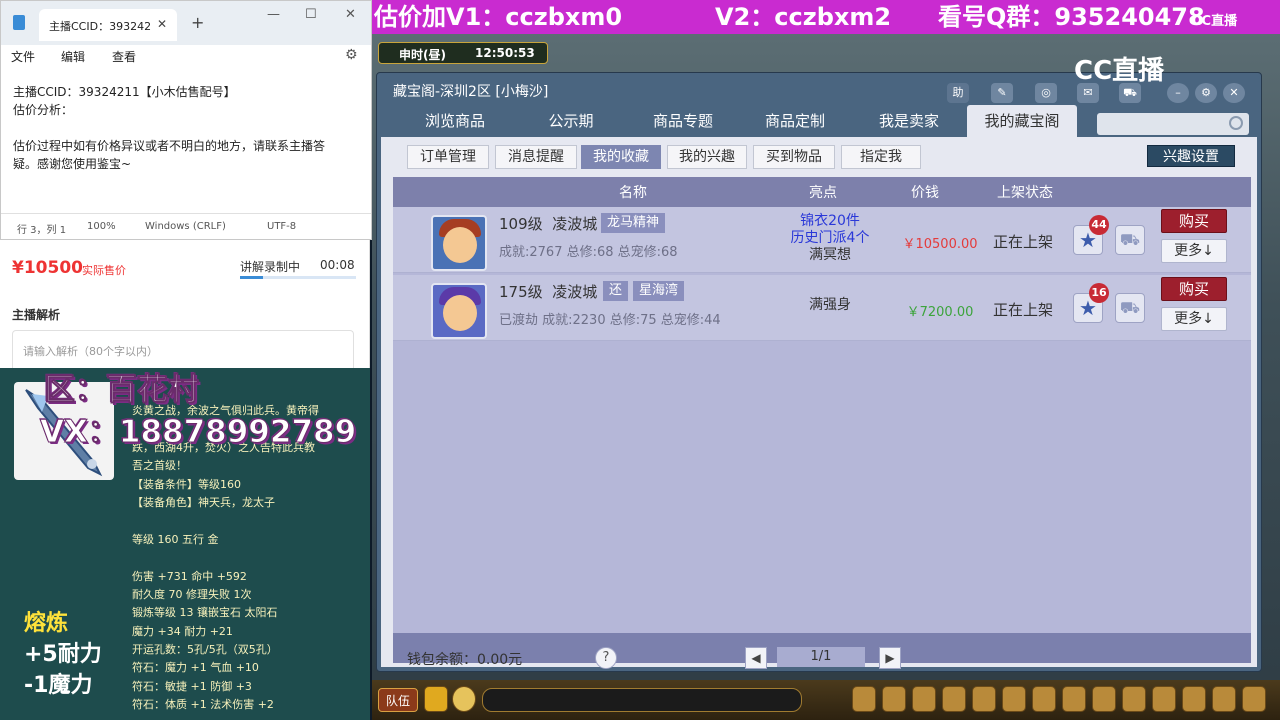 The image size is (1280, 720). I want to click on next-page-icon: ▶, so click(890, 658).